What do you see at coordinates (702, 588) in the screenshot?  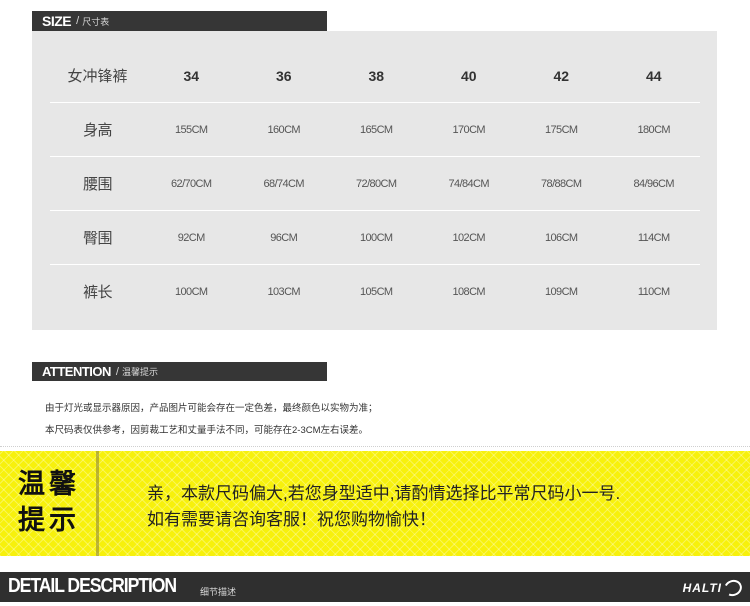 I see `brand-logo-text: HALTI` at bounding box center [702, 588].